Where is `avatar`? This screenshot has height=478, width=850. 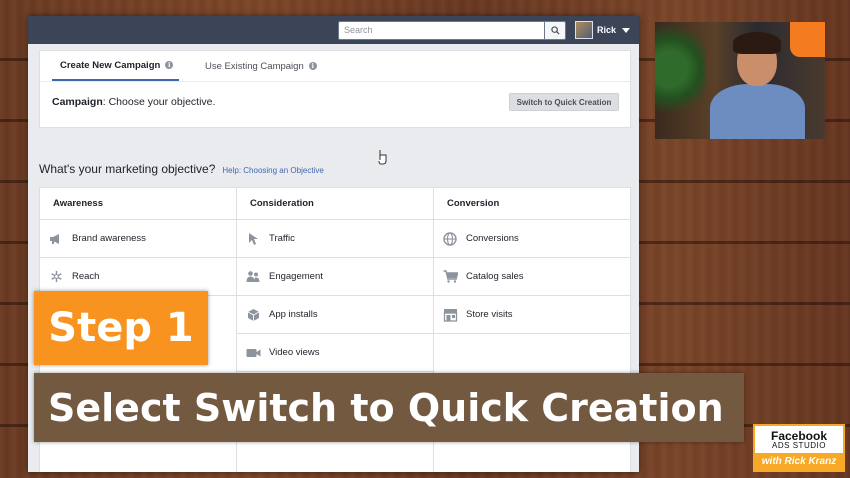
avatar is located at coordinates (584, 30).